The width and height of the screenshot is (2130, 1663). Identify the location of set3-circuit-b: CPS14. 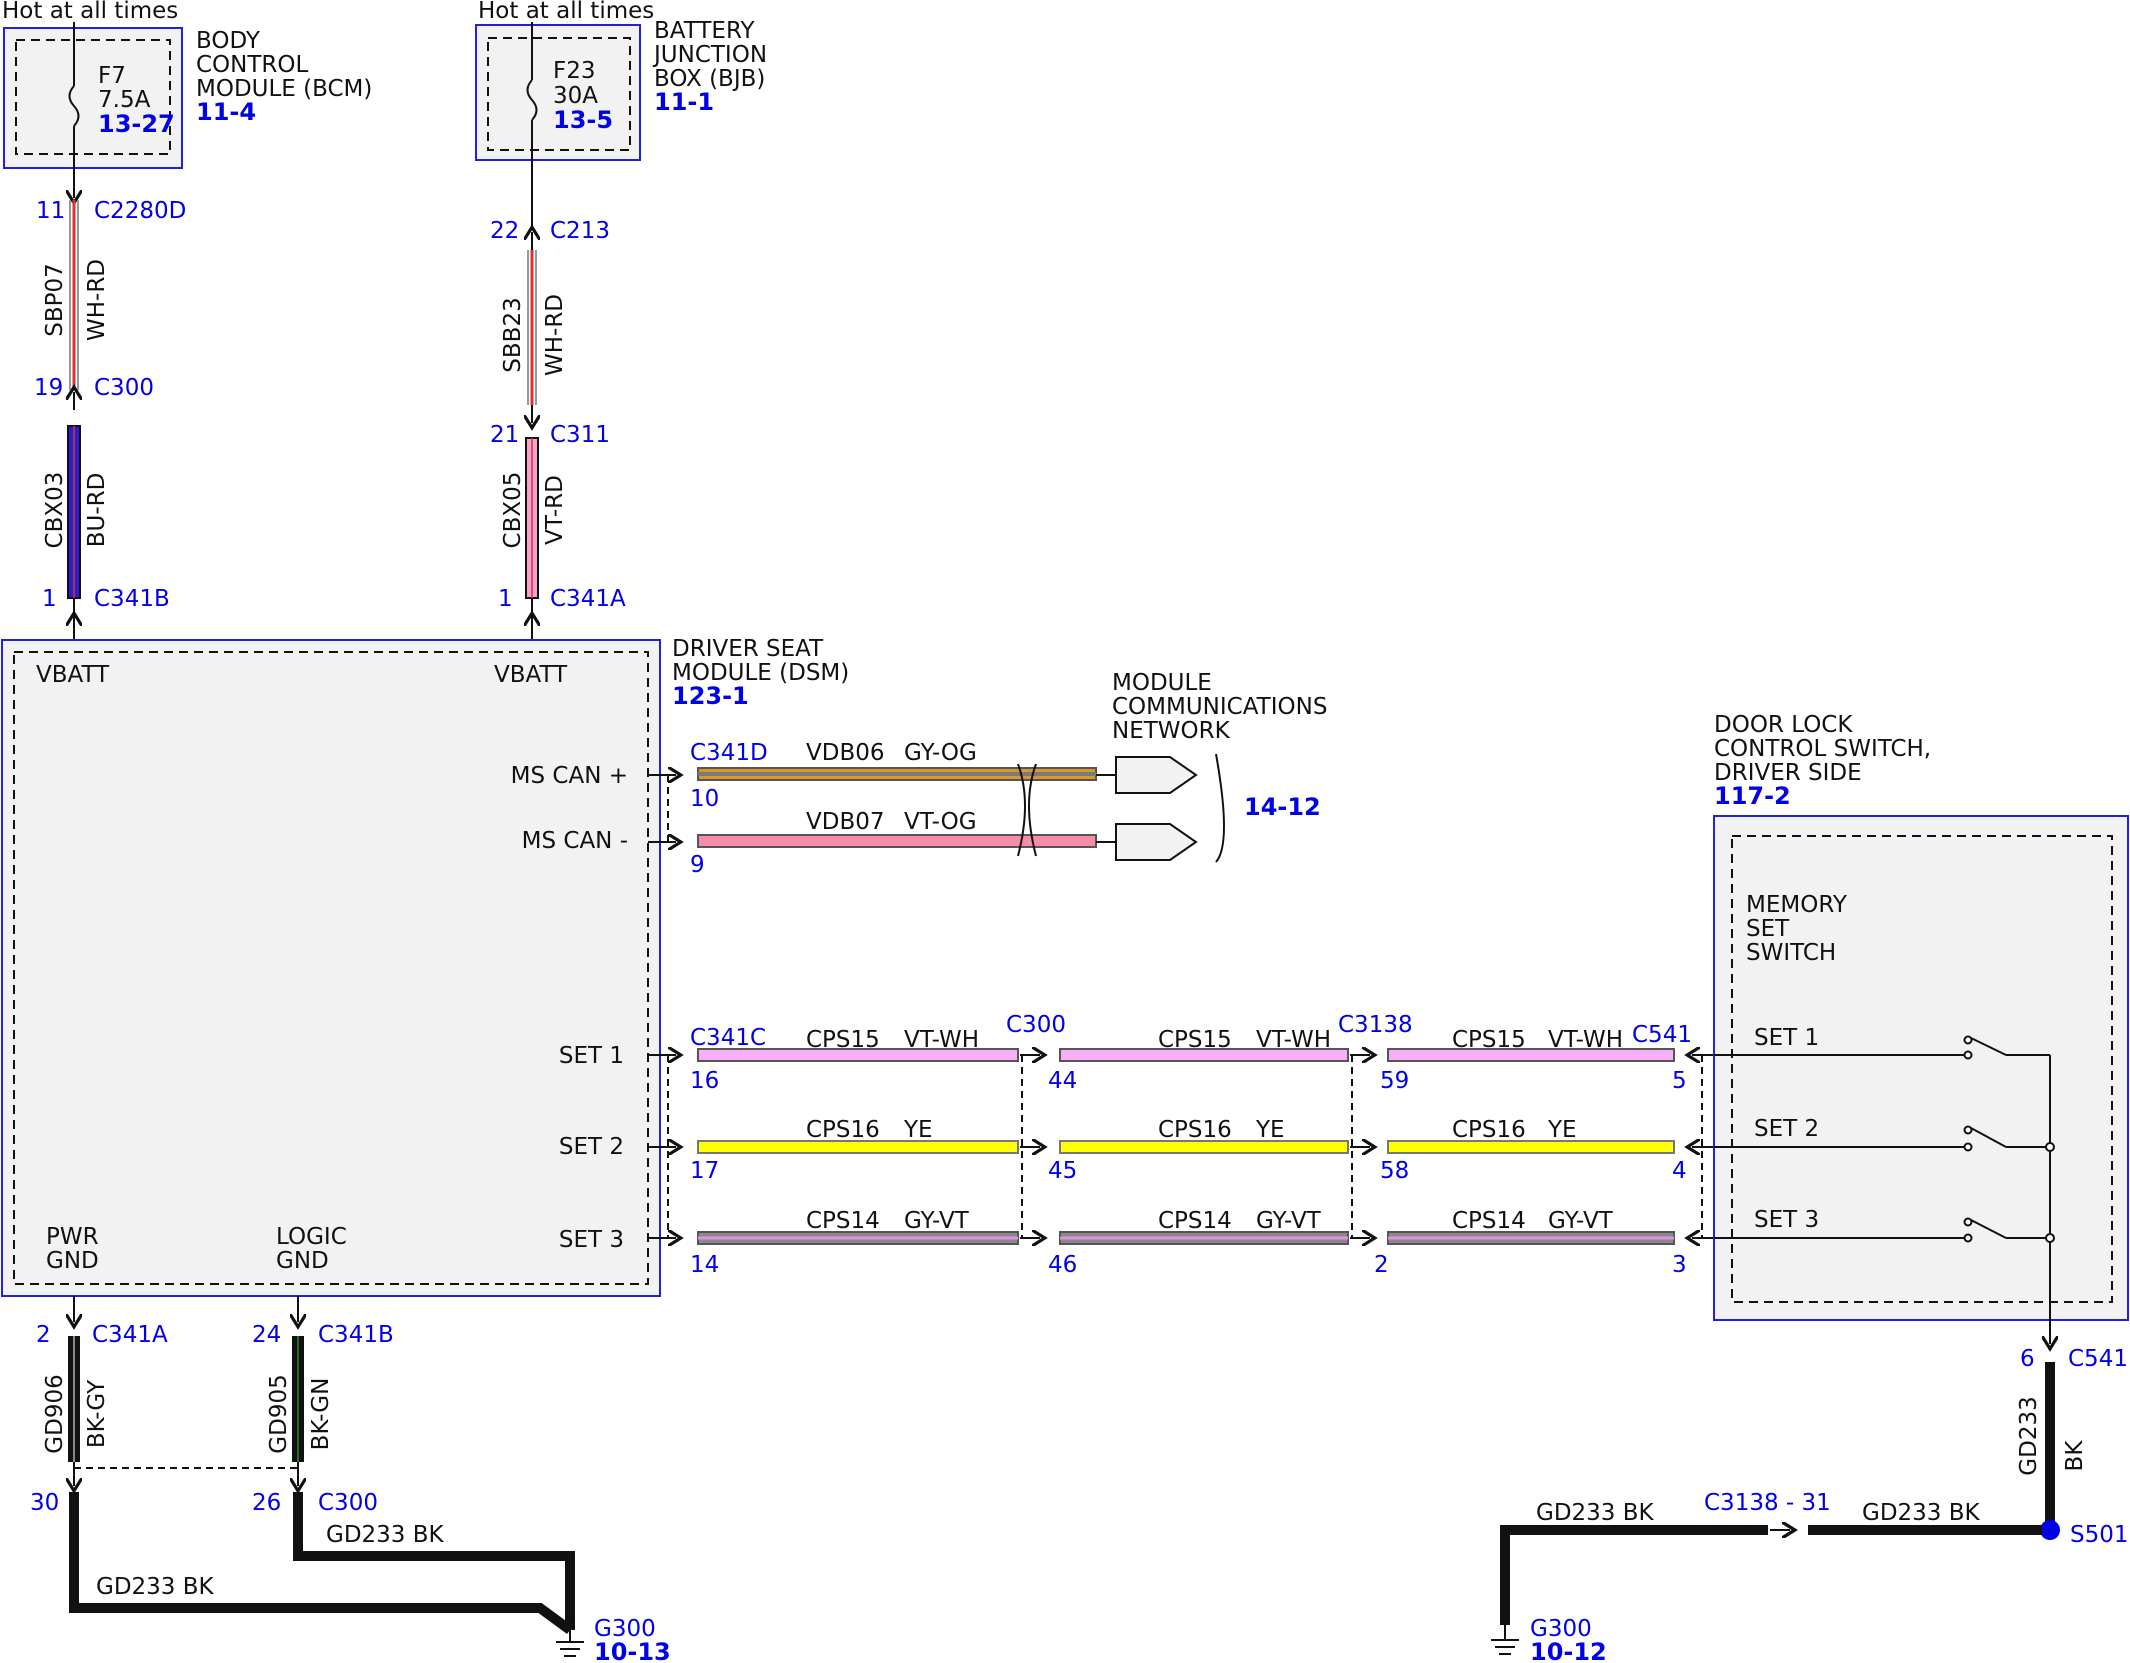
(1195, 1221).